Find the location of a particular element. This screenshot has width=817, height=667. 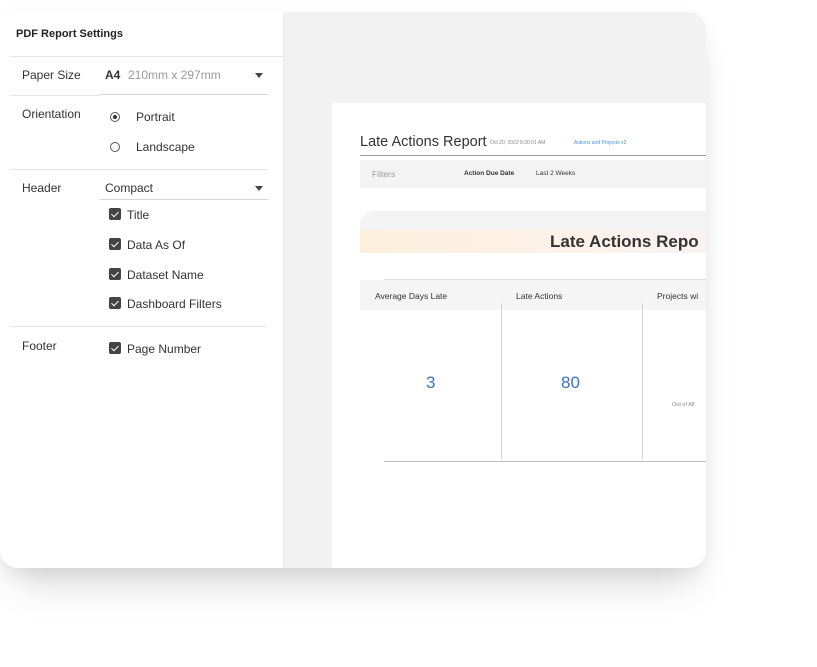

dataset-name-checkbox is located at coordinates (115, 274).